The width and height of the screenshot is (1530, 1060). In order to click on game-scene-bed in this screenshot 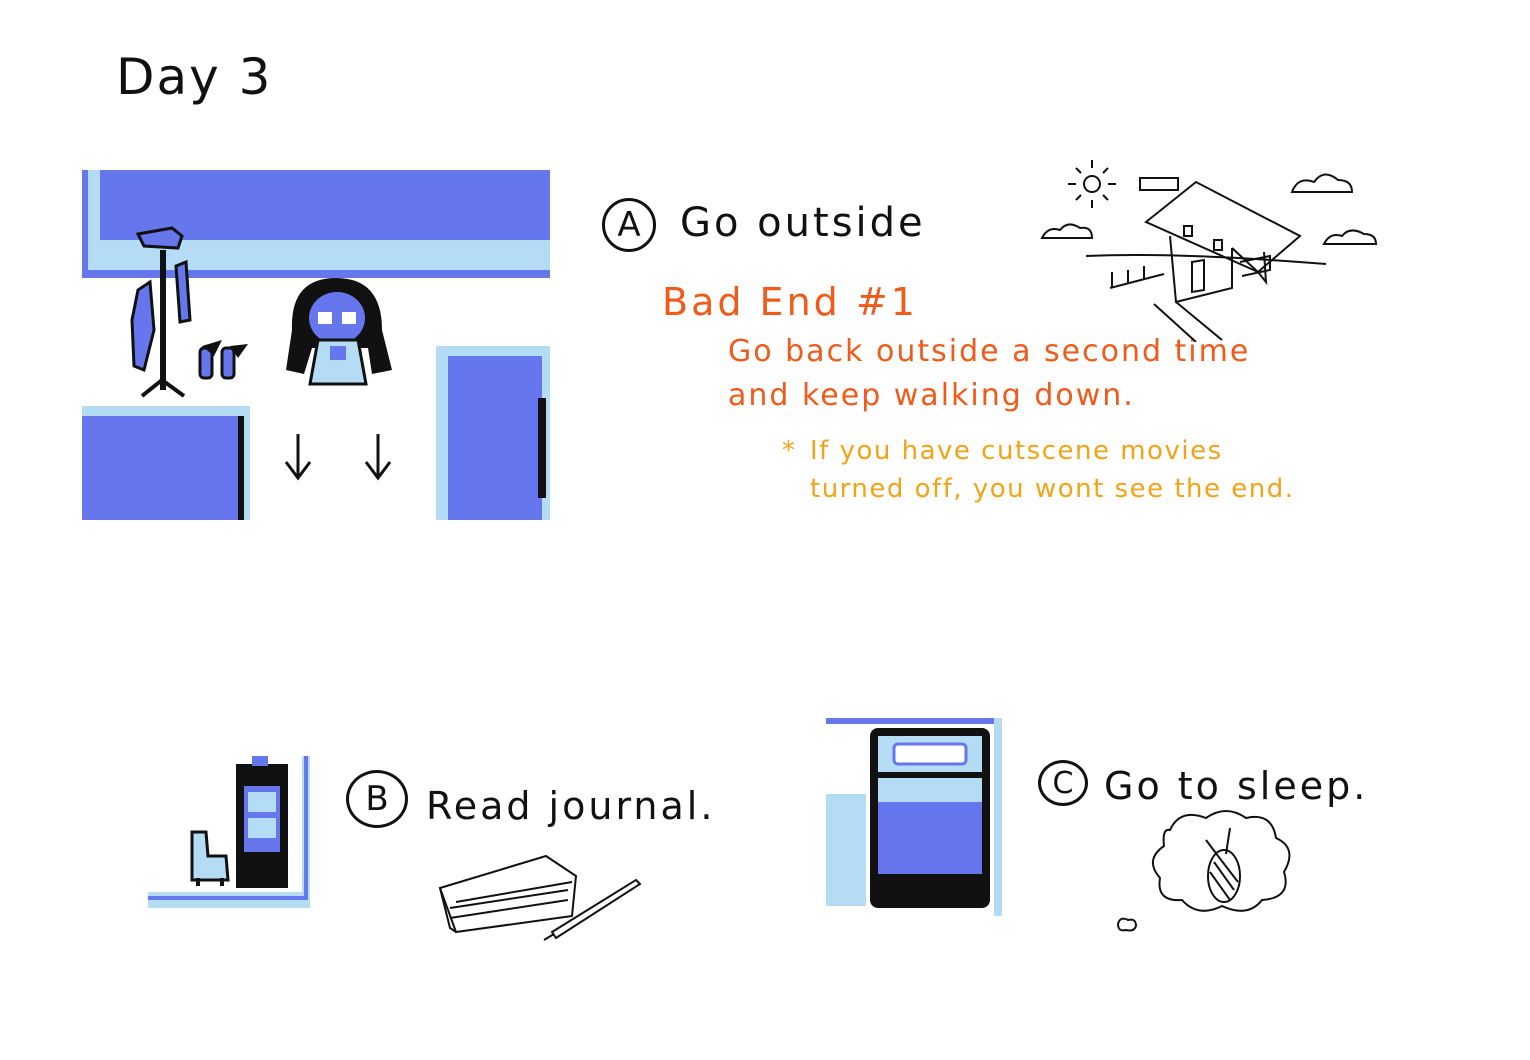, I will do `click(914, 817)`.